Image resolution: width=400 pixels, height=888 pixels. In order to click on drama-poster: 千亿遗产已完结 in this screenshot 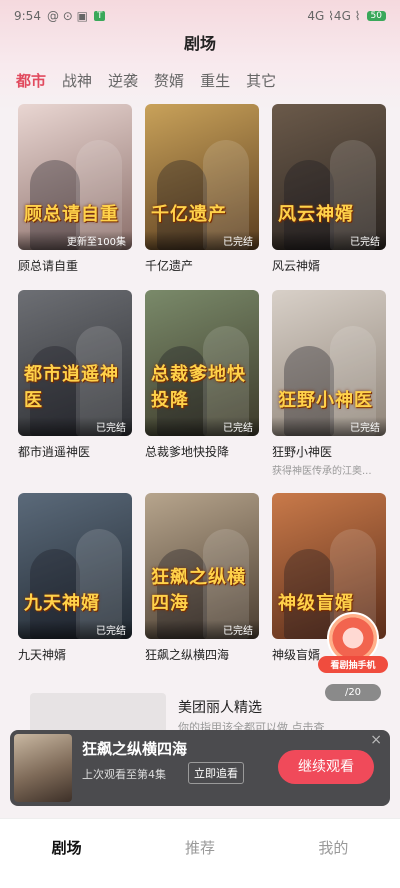, I will do `click(202, 177)`.